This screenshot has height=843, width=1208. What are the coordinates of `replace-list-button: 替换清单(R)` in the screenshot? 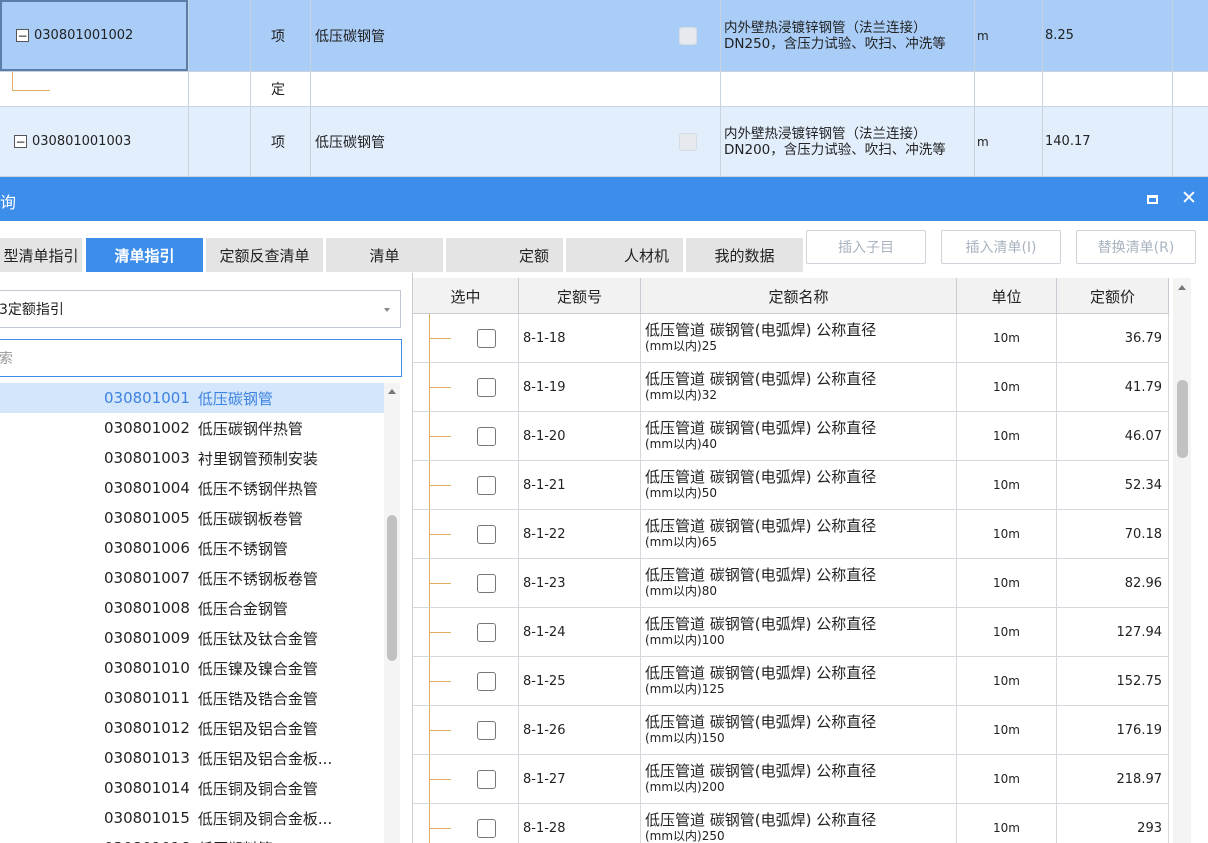 It's located at (1136, 247).